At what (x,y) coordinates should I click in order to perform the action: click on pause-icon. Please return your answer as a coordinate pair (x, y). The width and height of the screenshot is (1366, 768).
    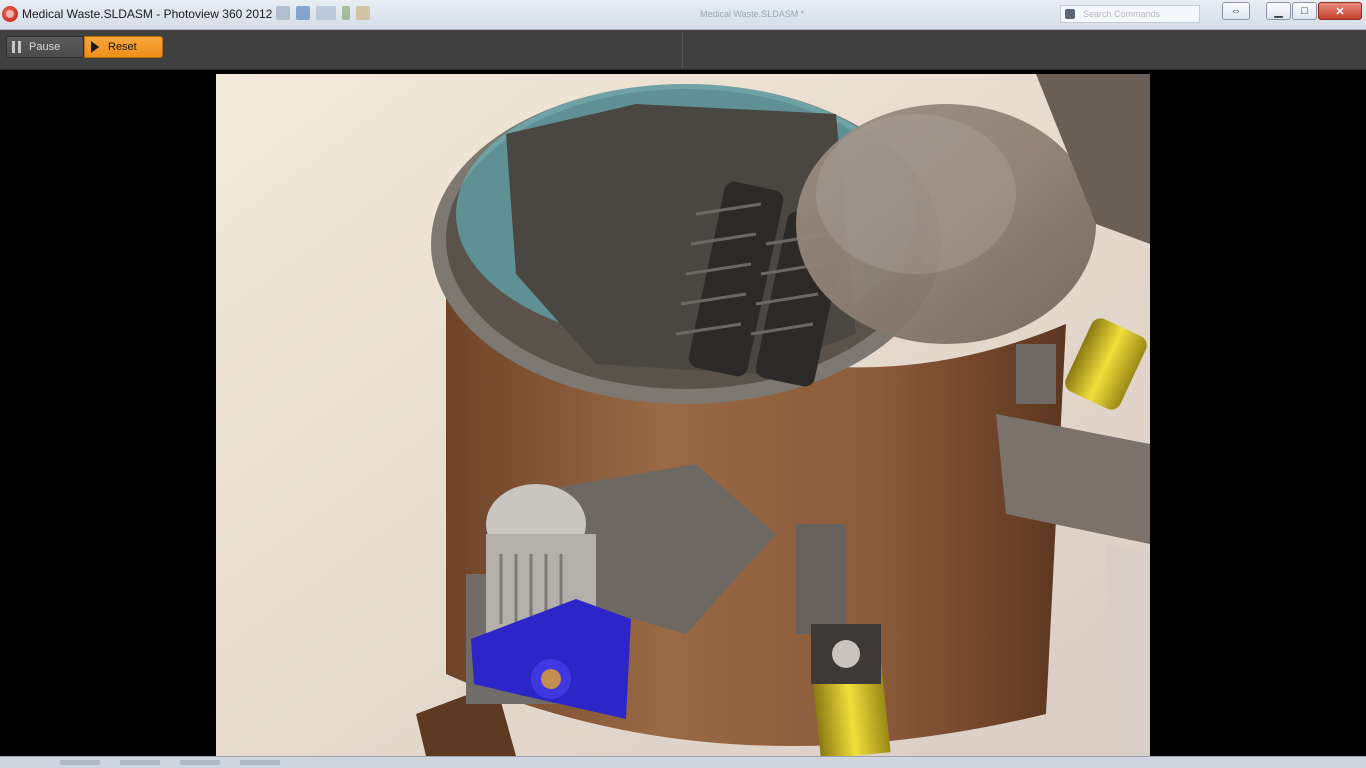
    Looking at the image, I should click on (17, 47).